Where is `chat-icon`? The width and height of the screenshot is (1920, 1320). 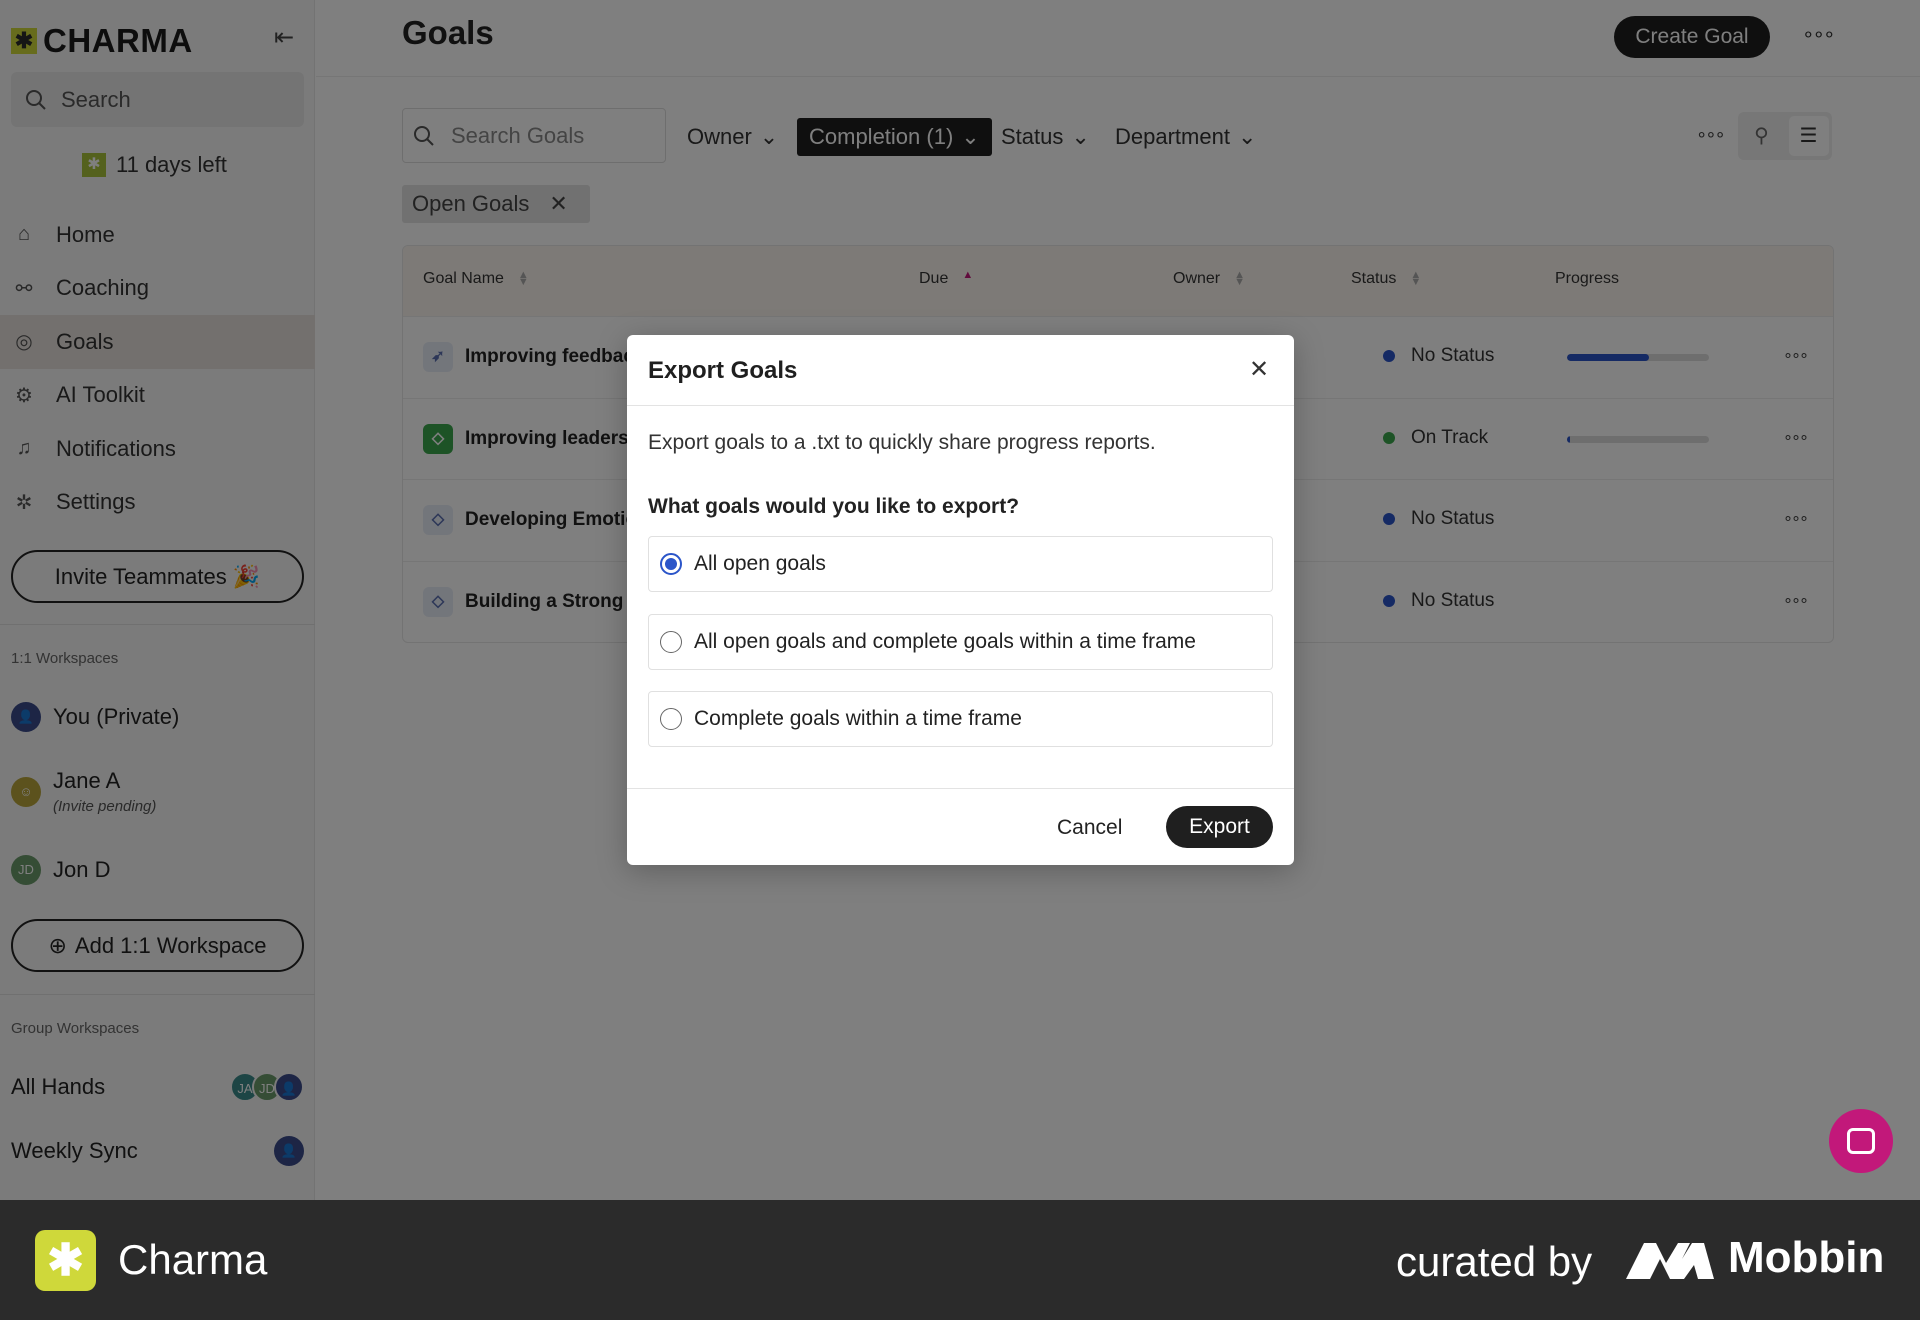
chat-icon is located at coordinates (1861, 1141).